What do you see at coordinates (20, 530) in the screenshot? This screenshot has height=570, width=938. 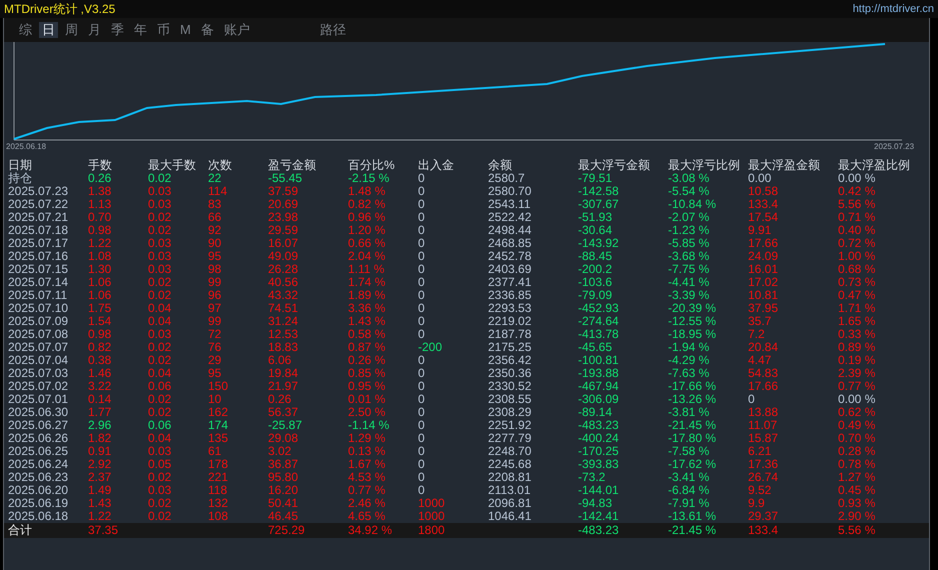 I see `table-cell-text: 合计` at bounding box center [20, 530].